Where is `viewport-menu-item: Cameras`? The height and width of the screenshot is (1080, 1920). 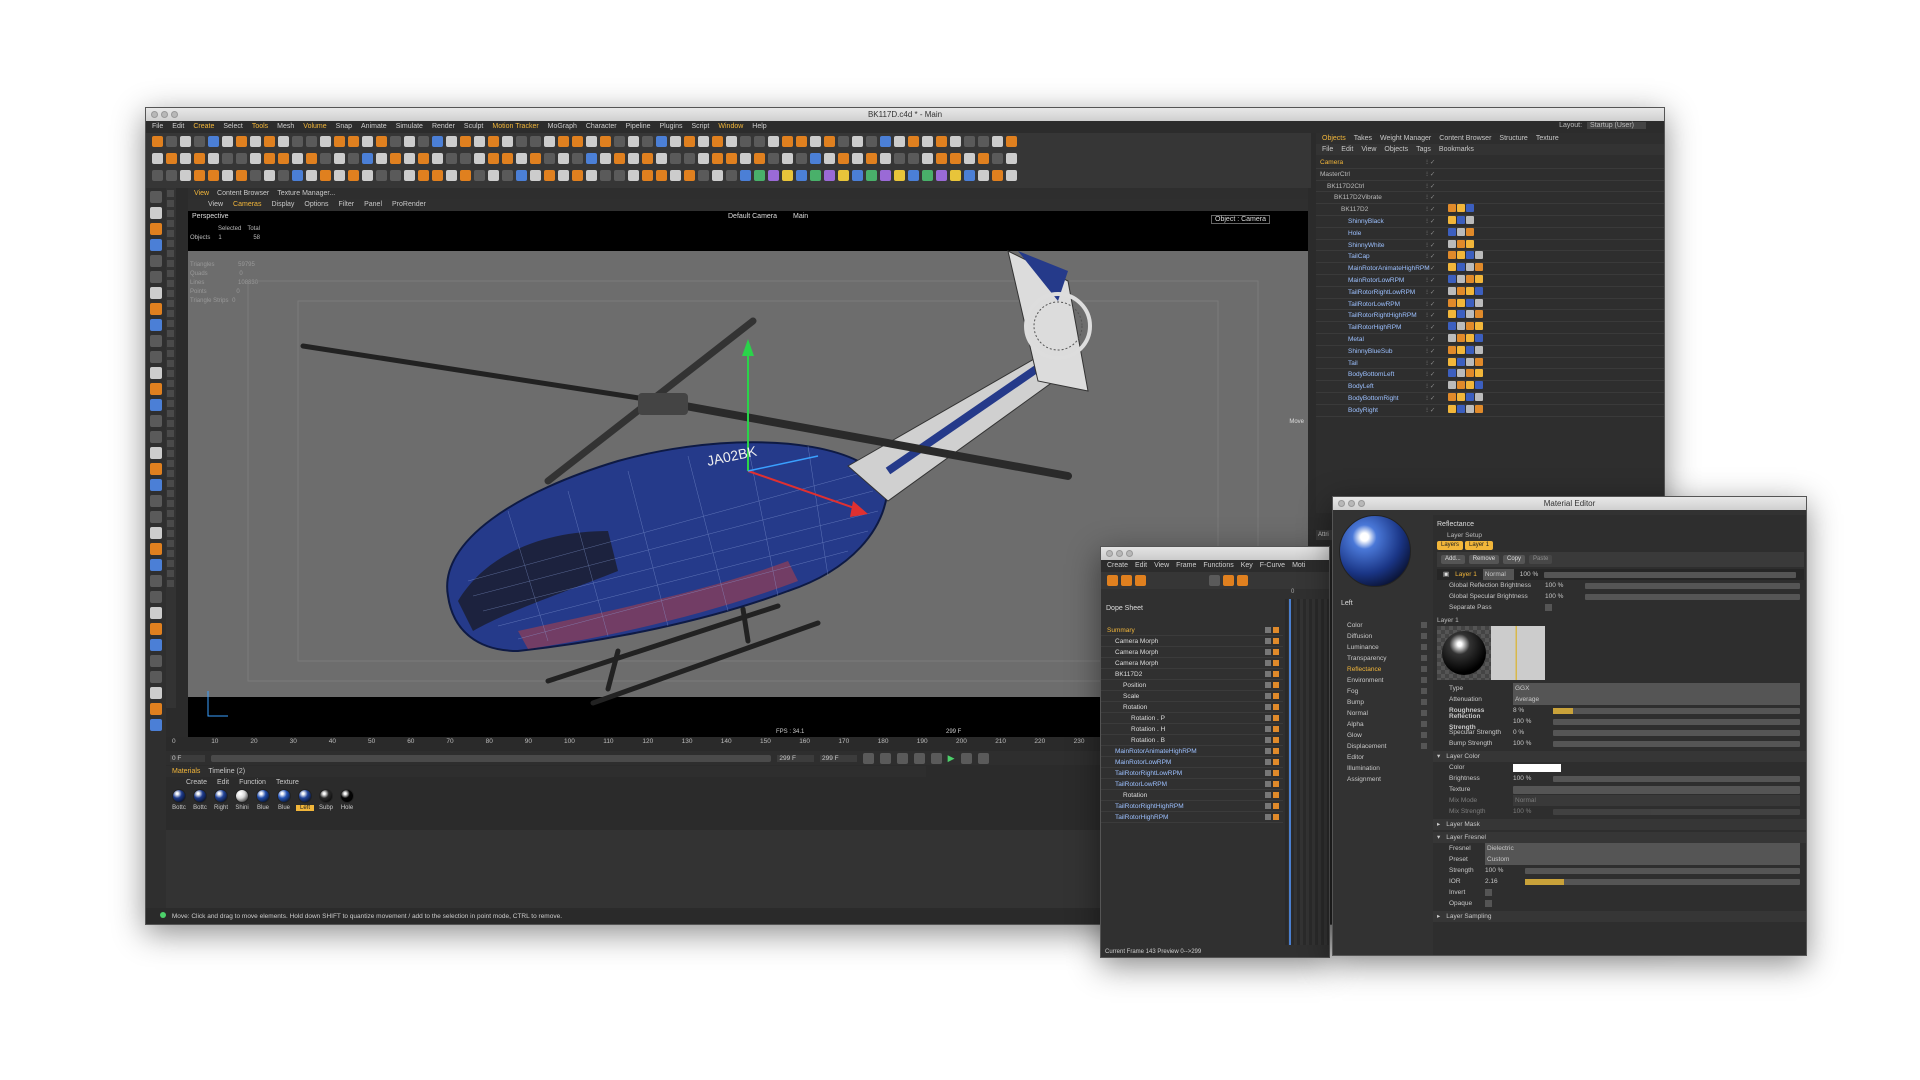 viewport-menu-item: Cameras is located at coordinates (247, 205).